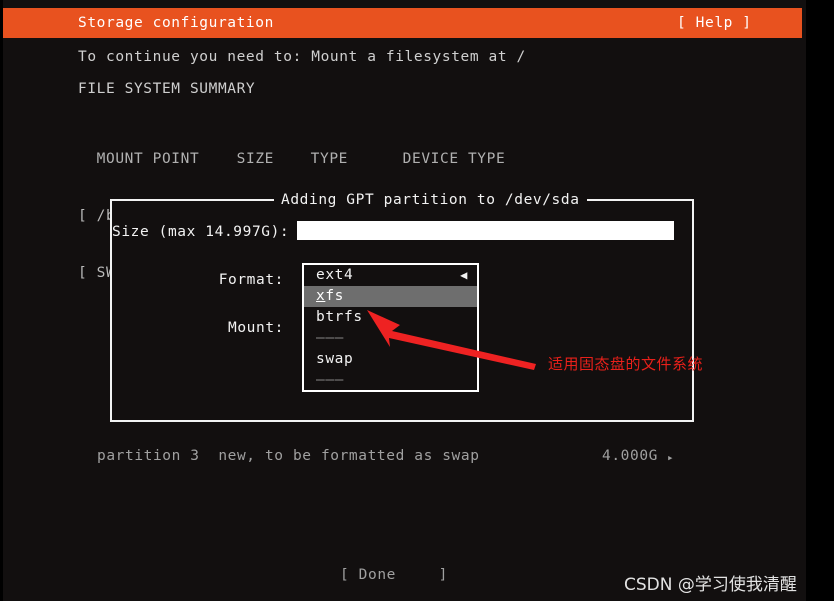 The height and width of the screenshot is (601, 834). Describe the element at coordinates (464, 275) in the screenshot. I see `collapse-left-arrow-icon: ◀` at that location.